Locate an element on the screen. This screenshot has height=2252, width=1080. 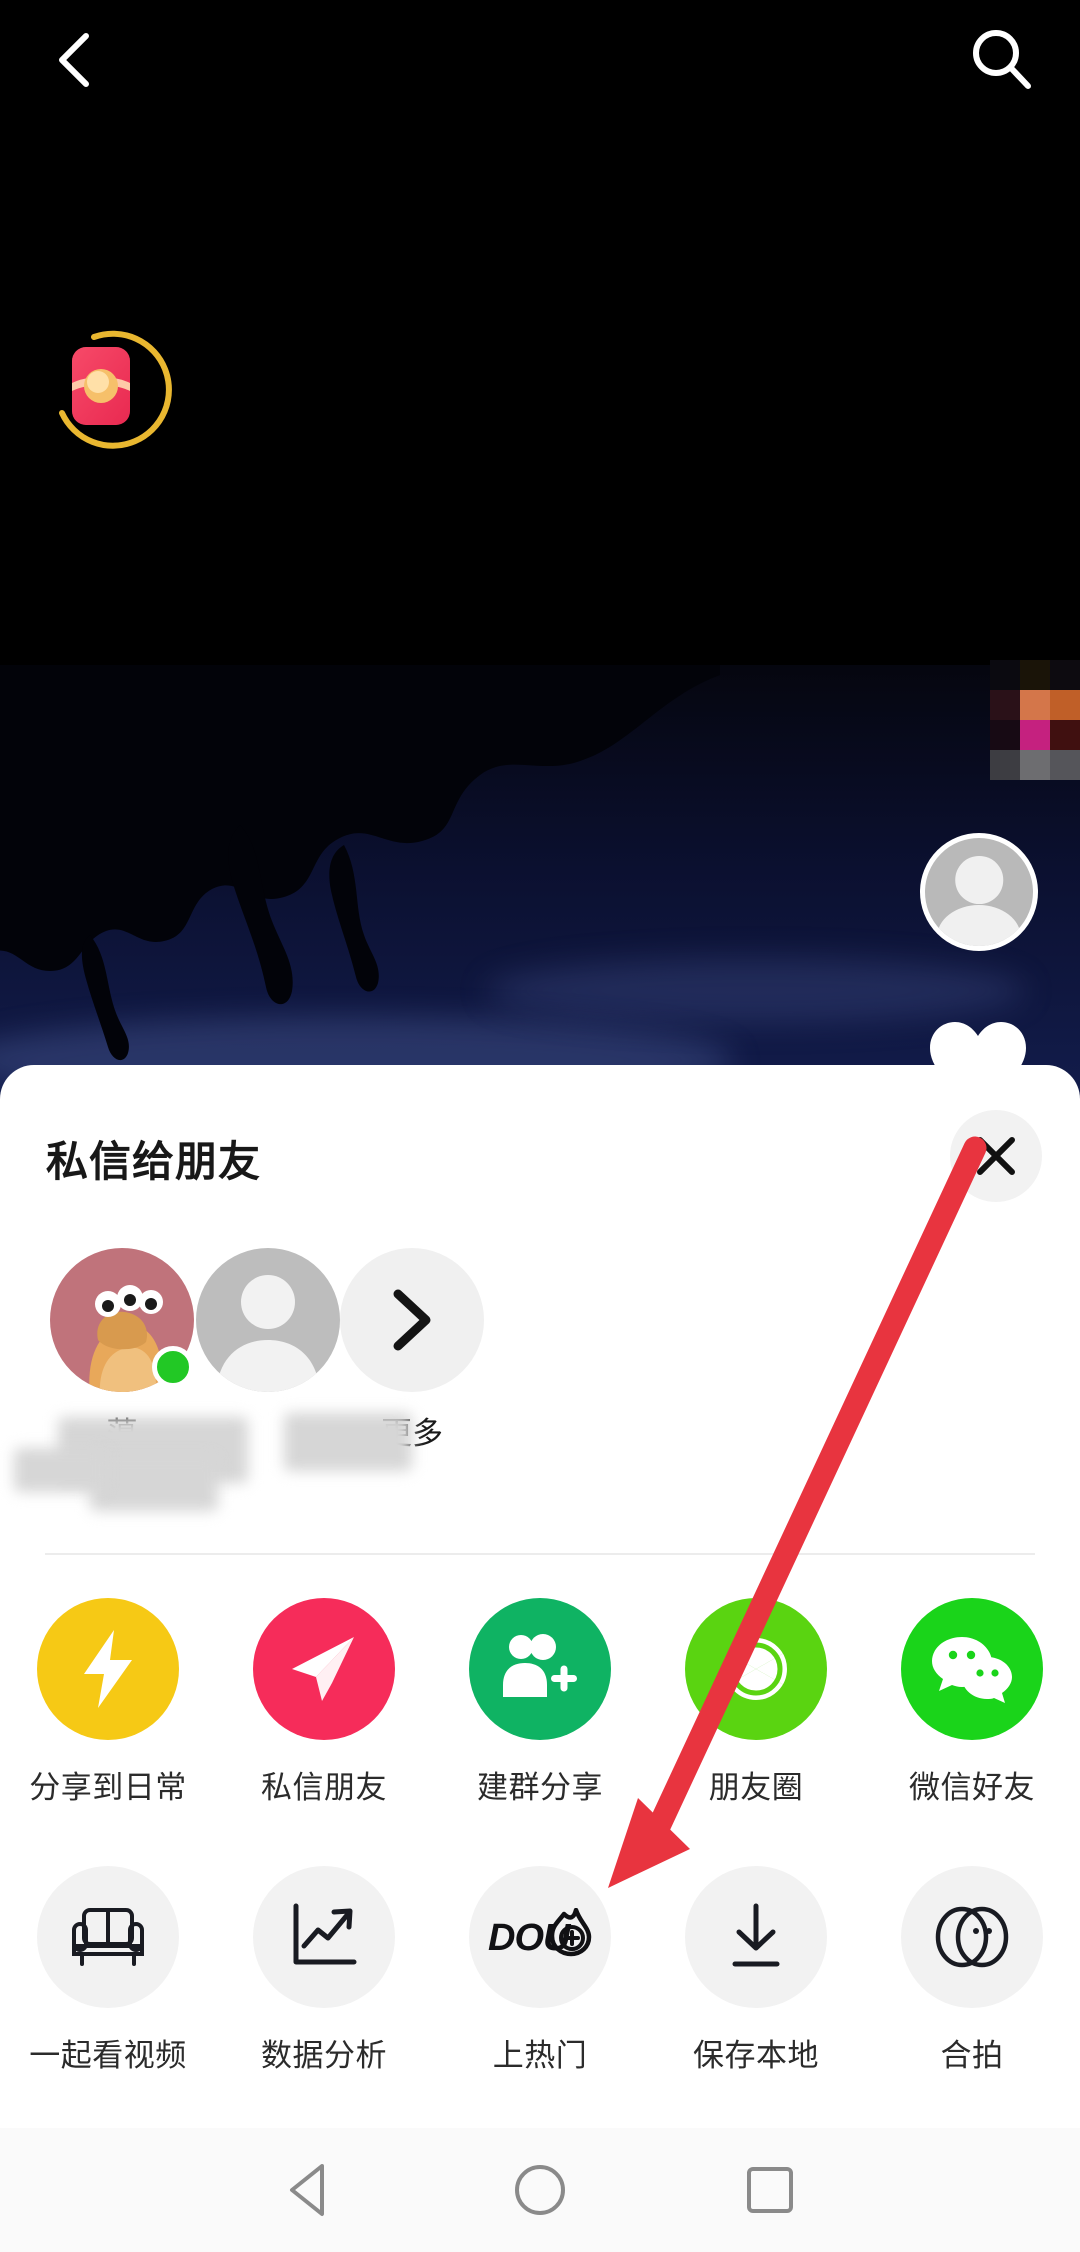
share-item-label: 分享到日常 is located at coordinates (108, 1787).